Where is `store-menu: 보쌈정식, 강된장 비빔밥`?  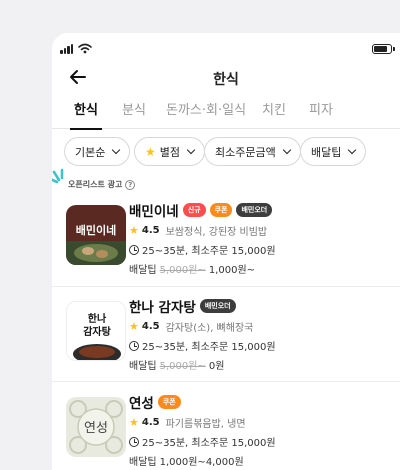 store-menu: 보쌈정식, 강된장 비빔밥 is located at coordinates (216, 232).